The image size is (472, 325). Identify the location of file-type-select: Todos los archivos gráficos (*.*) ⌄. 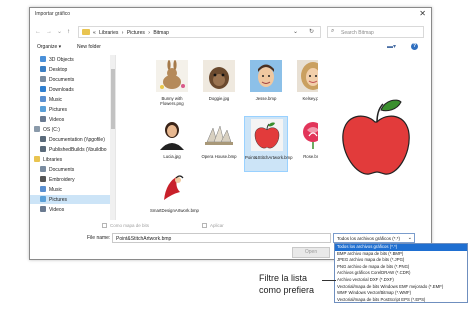
(374, 238).